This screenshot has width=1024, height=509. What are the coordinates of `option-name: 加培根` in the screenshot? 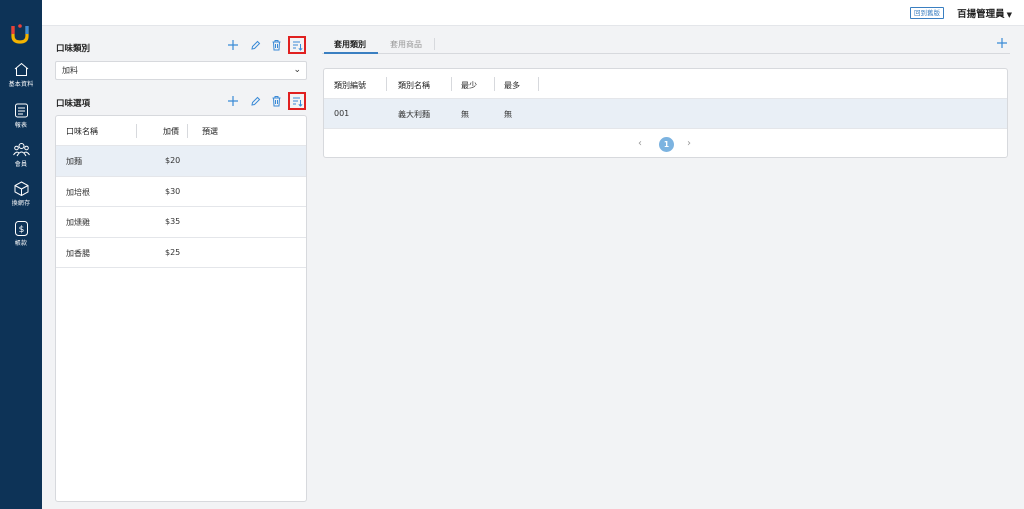 It's located at (78, 192).